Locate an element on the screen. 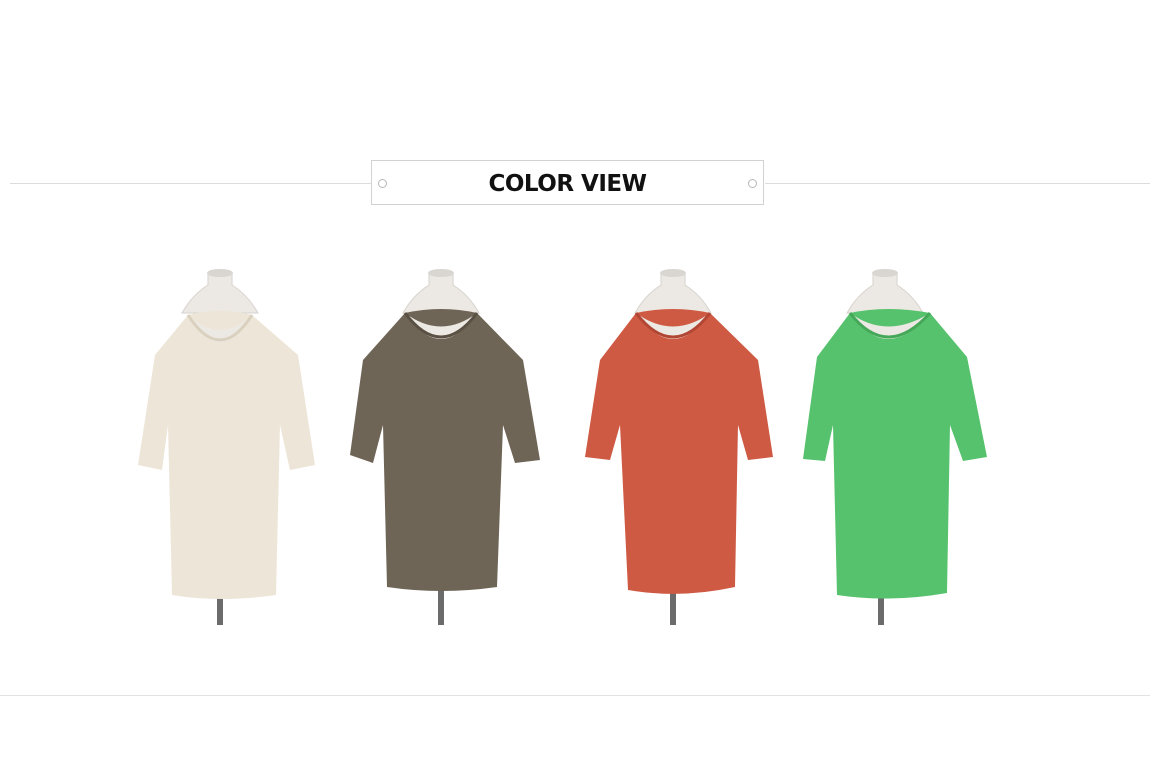  section-title-box: COLOR VIEW is located at coordinates (567, 182).